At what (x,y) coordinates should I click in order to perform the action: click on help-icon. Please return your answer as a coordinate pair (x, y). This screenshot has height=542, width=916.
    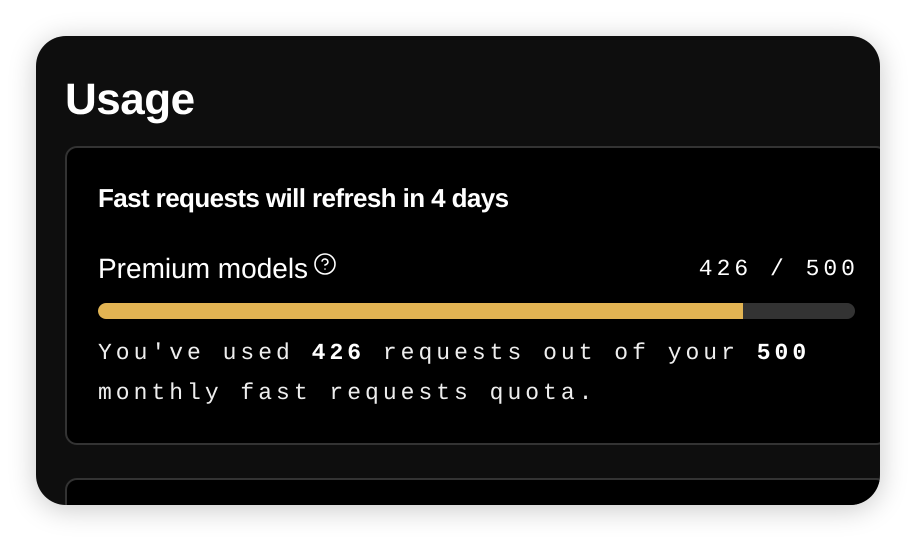
    Looking at the image, I should click on (325, 264).